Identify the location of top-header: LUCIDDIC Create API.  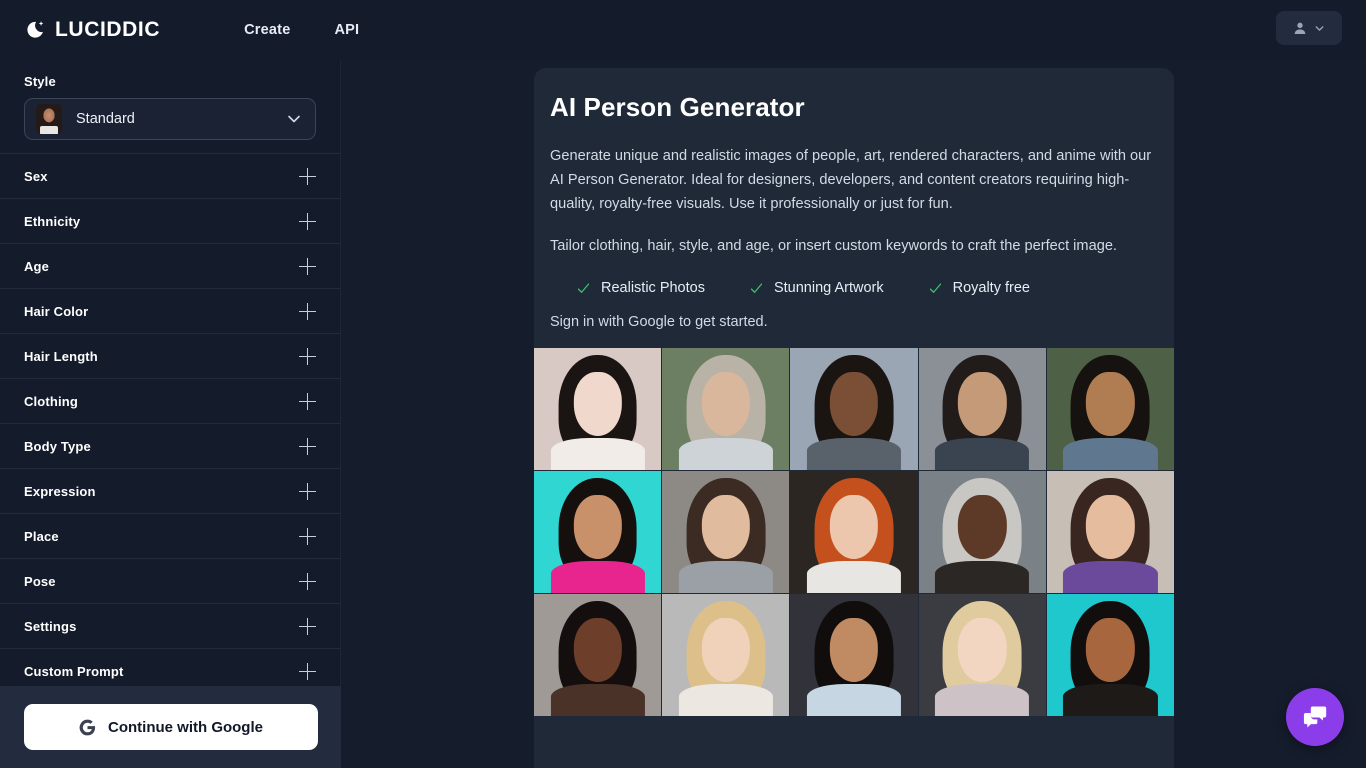
(683, 30).